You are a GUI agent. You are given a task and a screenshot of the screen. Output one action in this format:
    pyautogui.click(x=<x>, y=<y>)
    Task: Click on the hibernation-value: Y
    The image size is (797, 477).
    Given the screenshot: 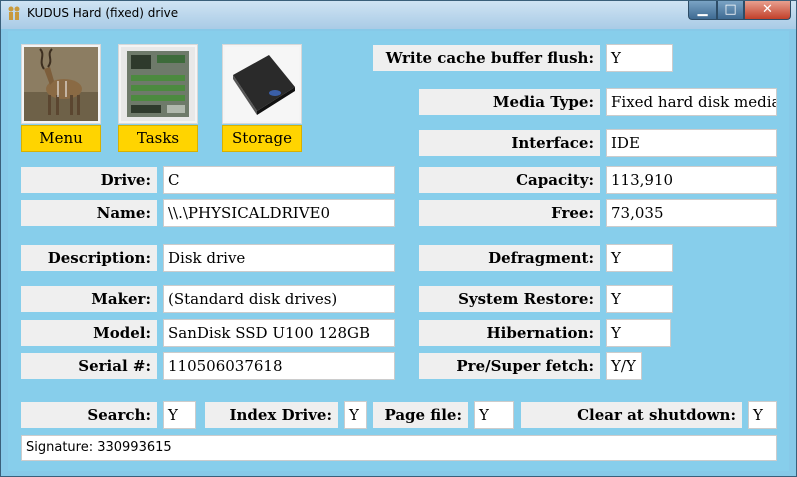 What is the action you would take?
    pyautogui.click(x=638, y=333)
    